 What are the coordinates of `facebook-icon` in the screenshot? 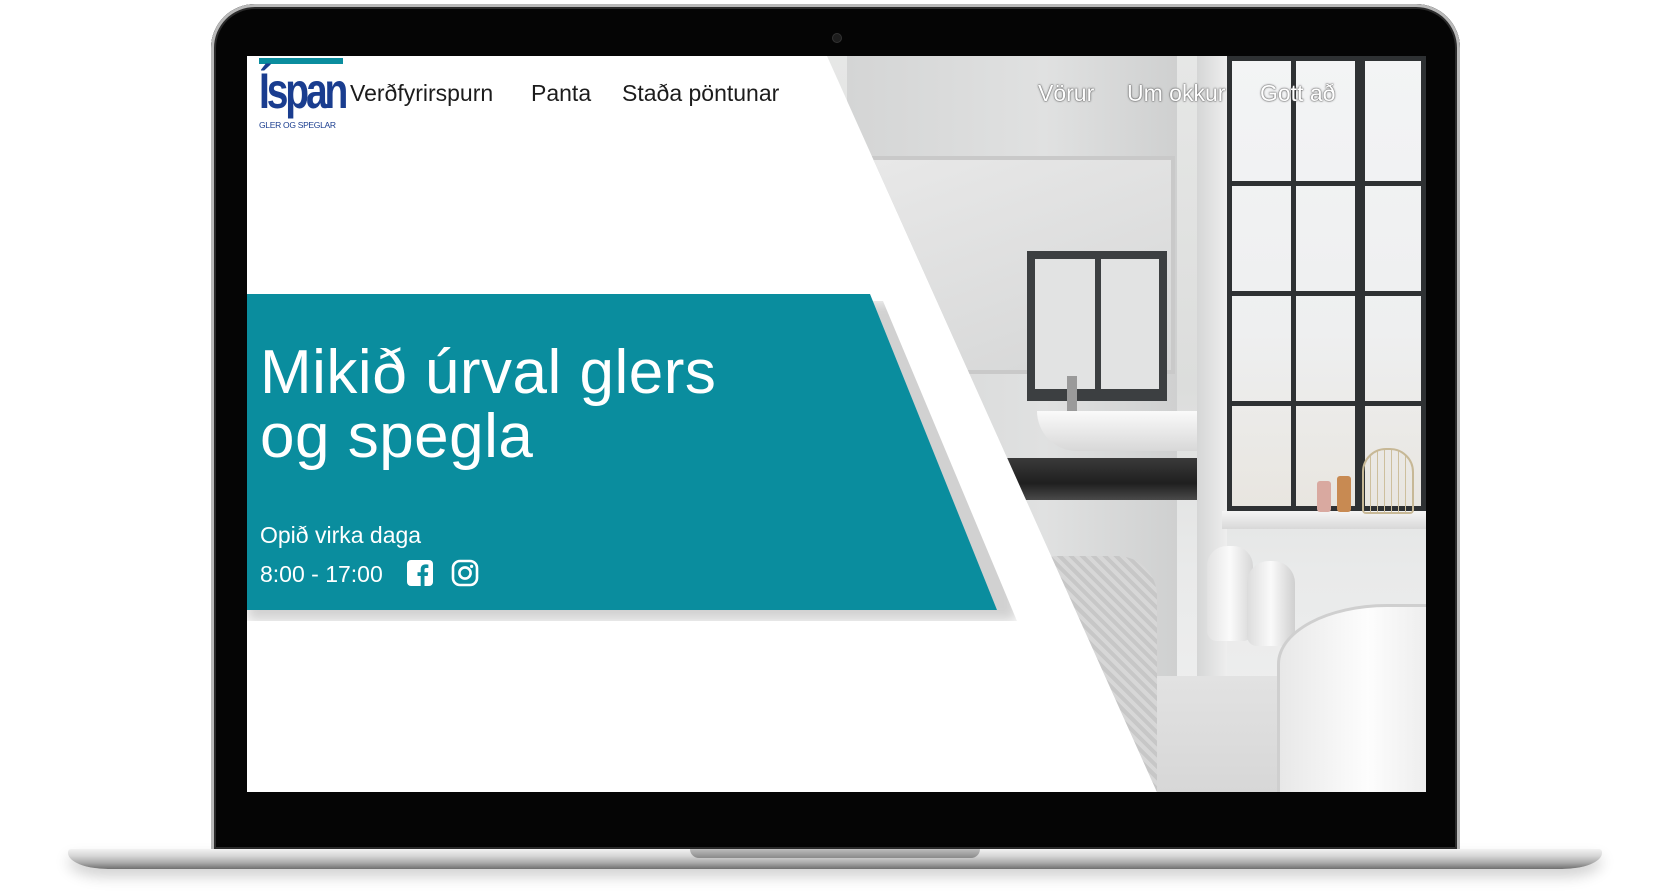 It's located at (420, 573).